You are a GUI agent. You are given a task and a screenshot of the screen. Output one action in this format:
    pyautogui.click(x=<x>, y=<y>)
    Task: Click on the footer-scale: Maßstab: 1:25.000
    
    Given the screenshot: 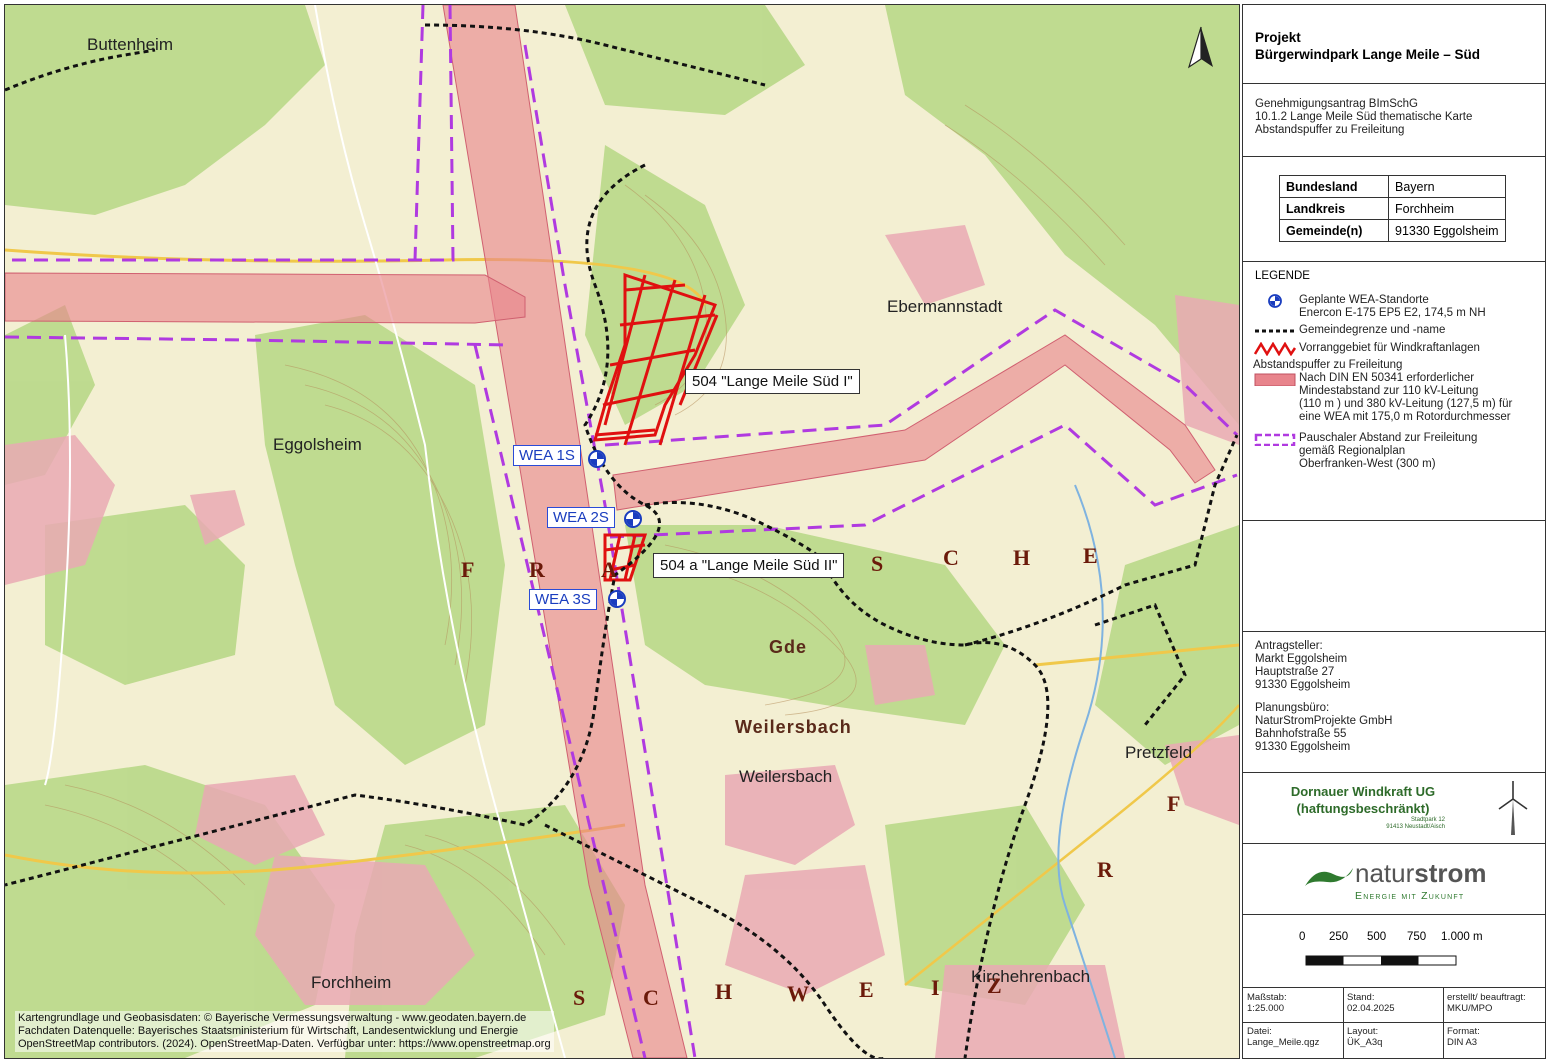 What is the action you would take?
    pyautogui.click(x=1267, y=1003)
    